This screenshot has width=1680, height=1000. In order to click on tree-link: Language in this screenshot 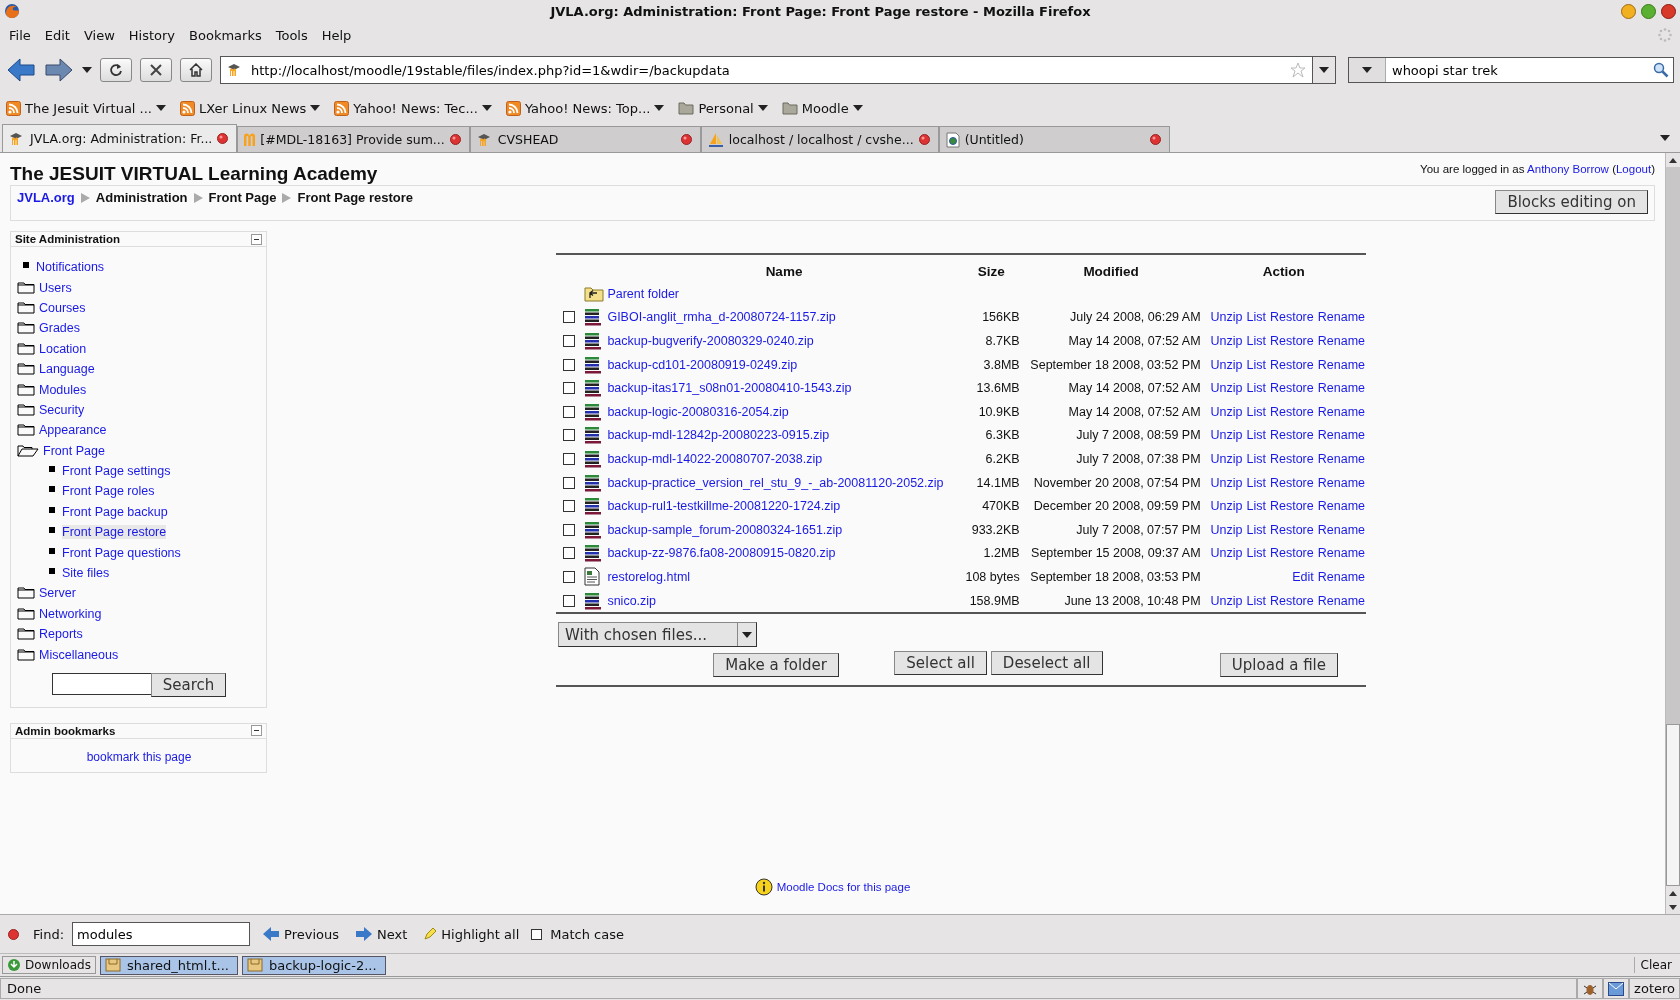, I will do `click(67, 369)`.